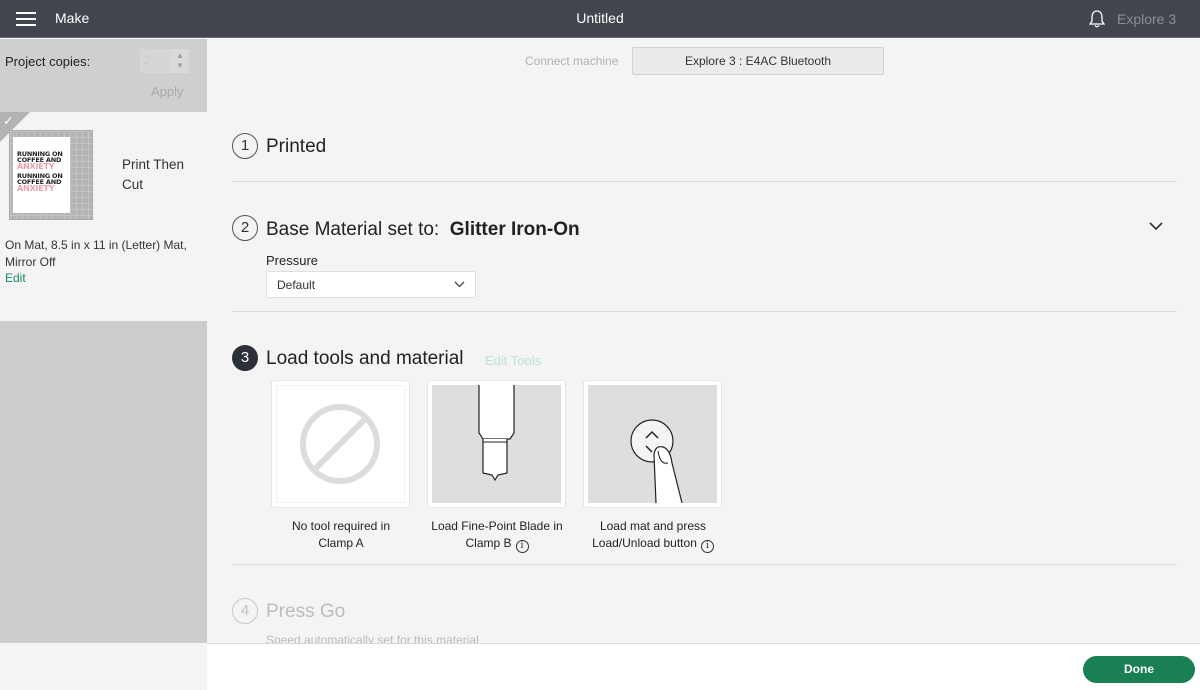  What do you see at coordinates (497, 526) in the screenshot?
I see `caption-line: Load Fine-Point Blade in` at bounding box center [497, 526].